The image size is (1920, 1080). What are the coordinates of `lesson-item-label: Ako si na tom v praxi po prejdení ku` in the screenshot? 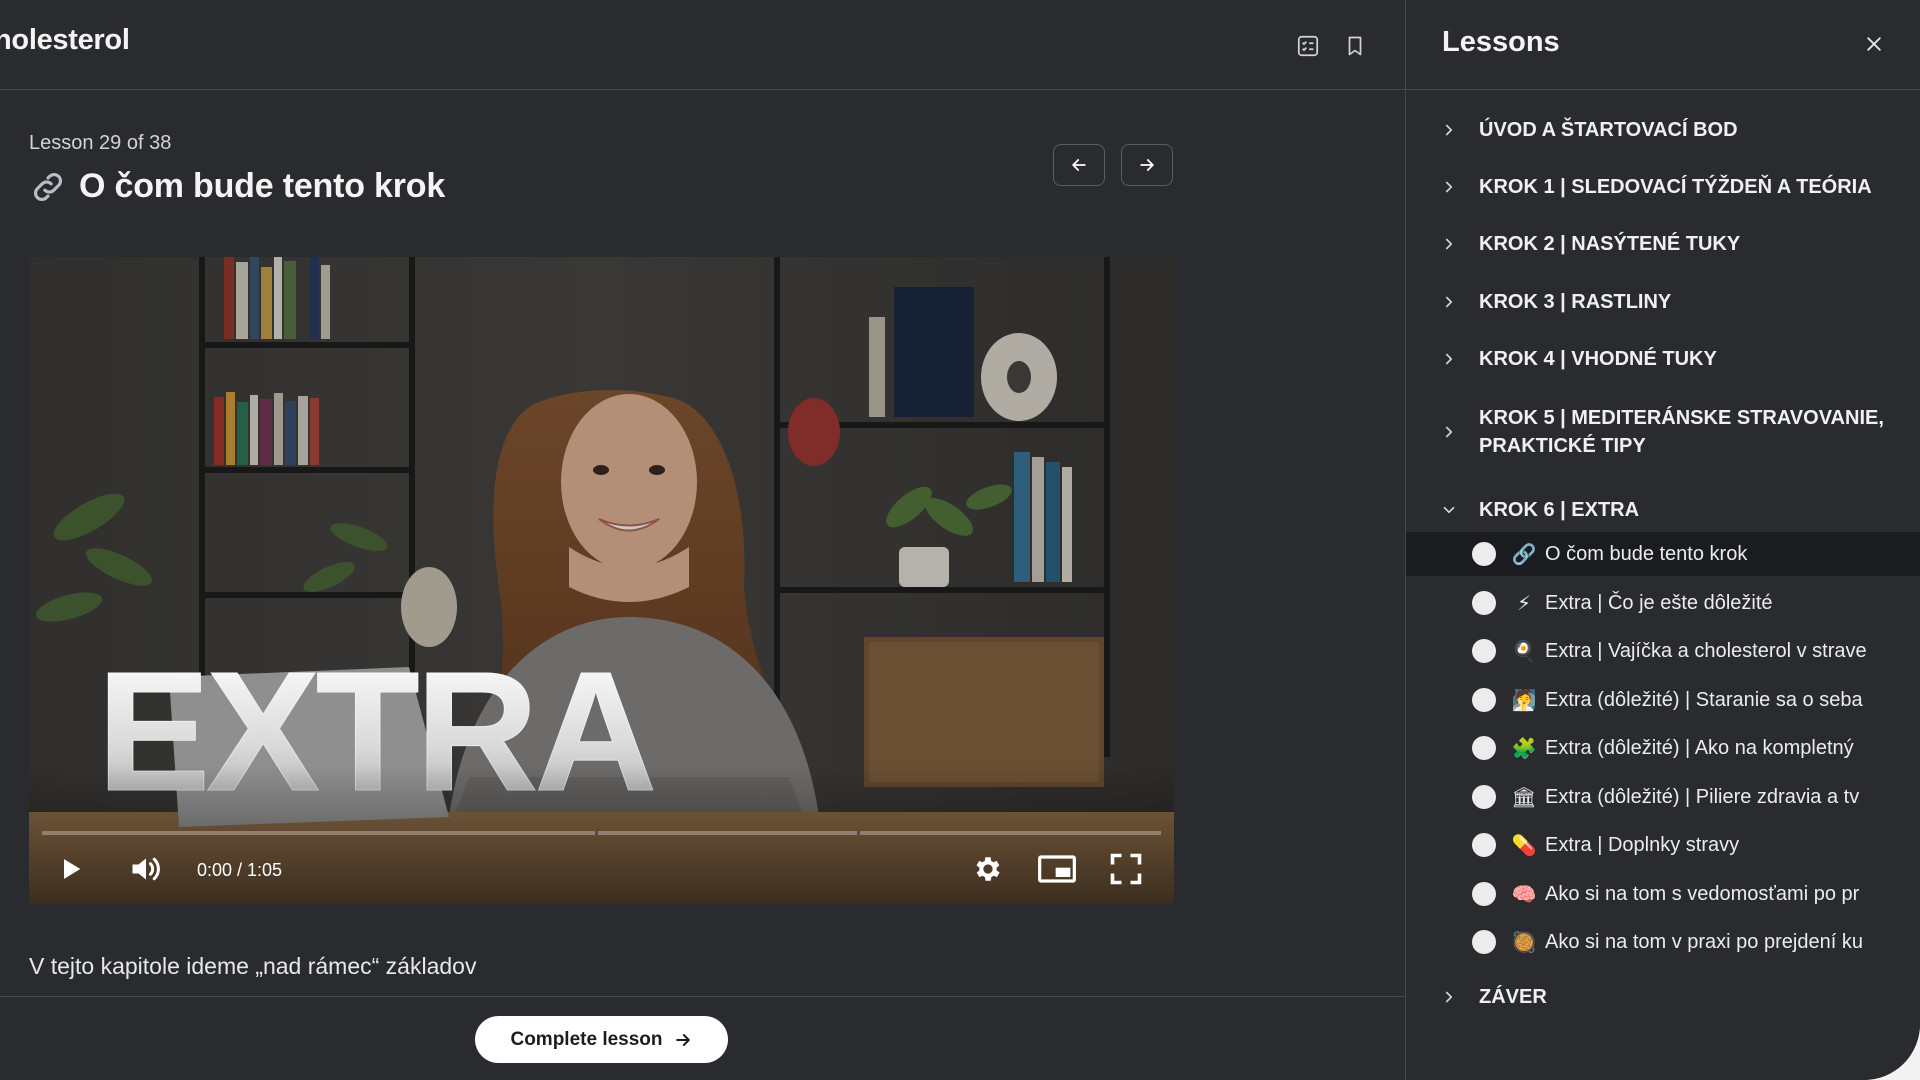 It's located at (1704, 941).